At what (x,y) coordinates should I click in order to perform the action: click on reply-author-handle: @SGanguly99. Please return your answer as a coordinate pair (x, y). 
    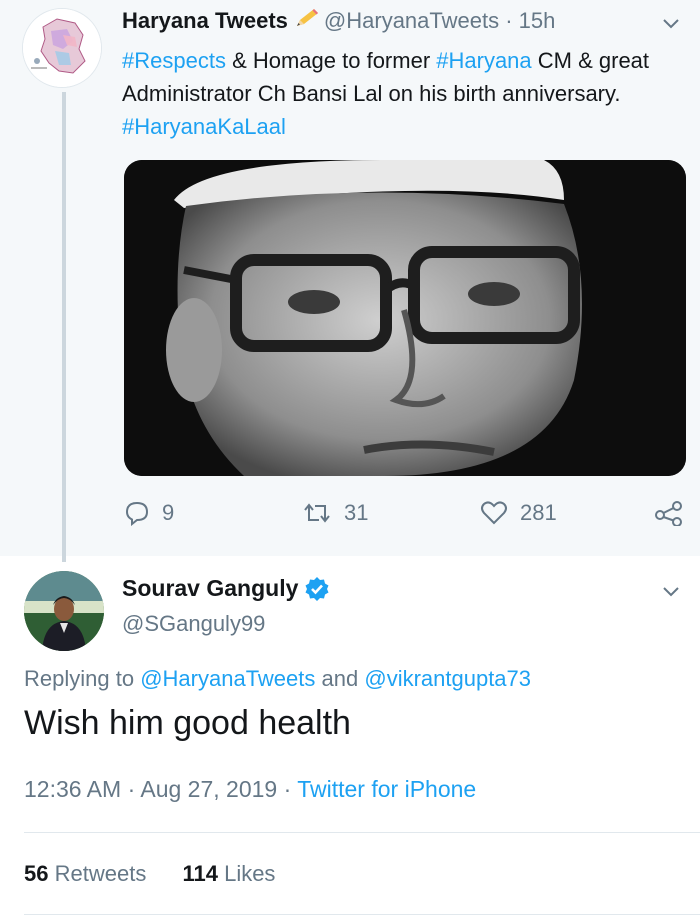
    Looking at the image, I should click on (193, 624).